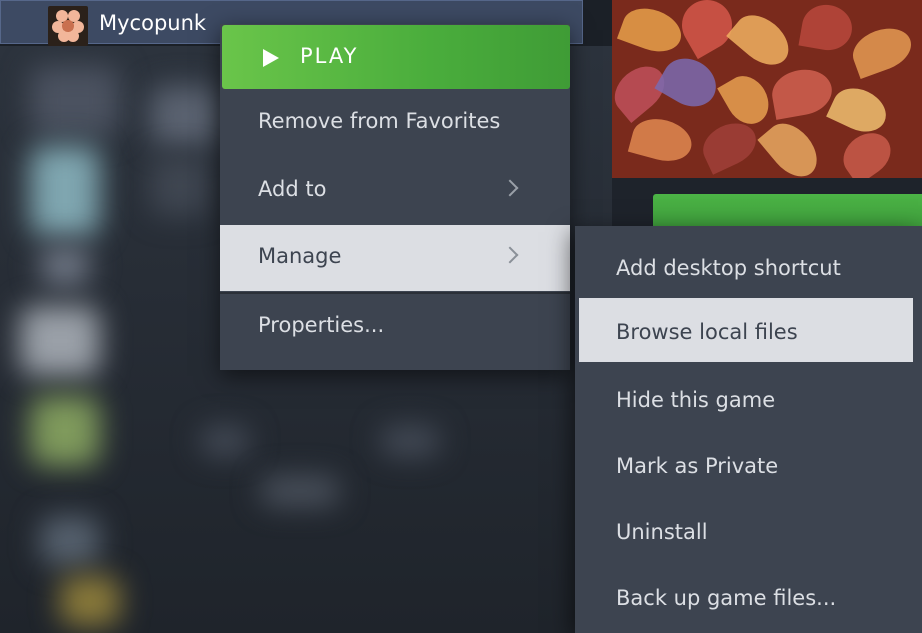 The image size is (922, 633). Describe the element at coordinates (153, 23) in the screenshot. I see `game-title: Mycopunk` at that location.